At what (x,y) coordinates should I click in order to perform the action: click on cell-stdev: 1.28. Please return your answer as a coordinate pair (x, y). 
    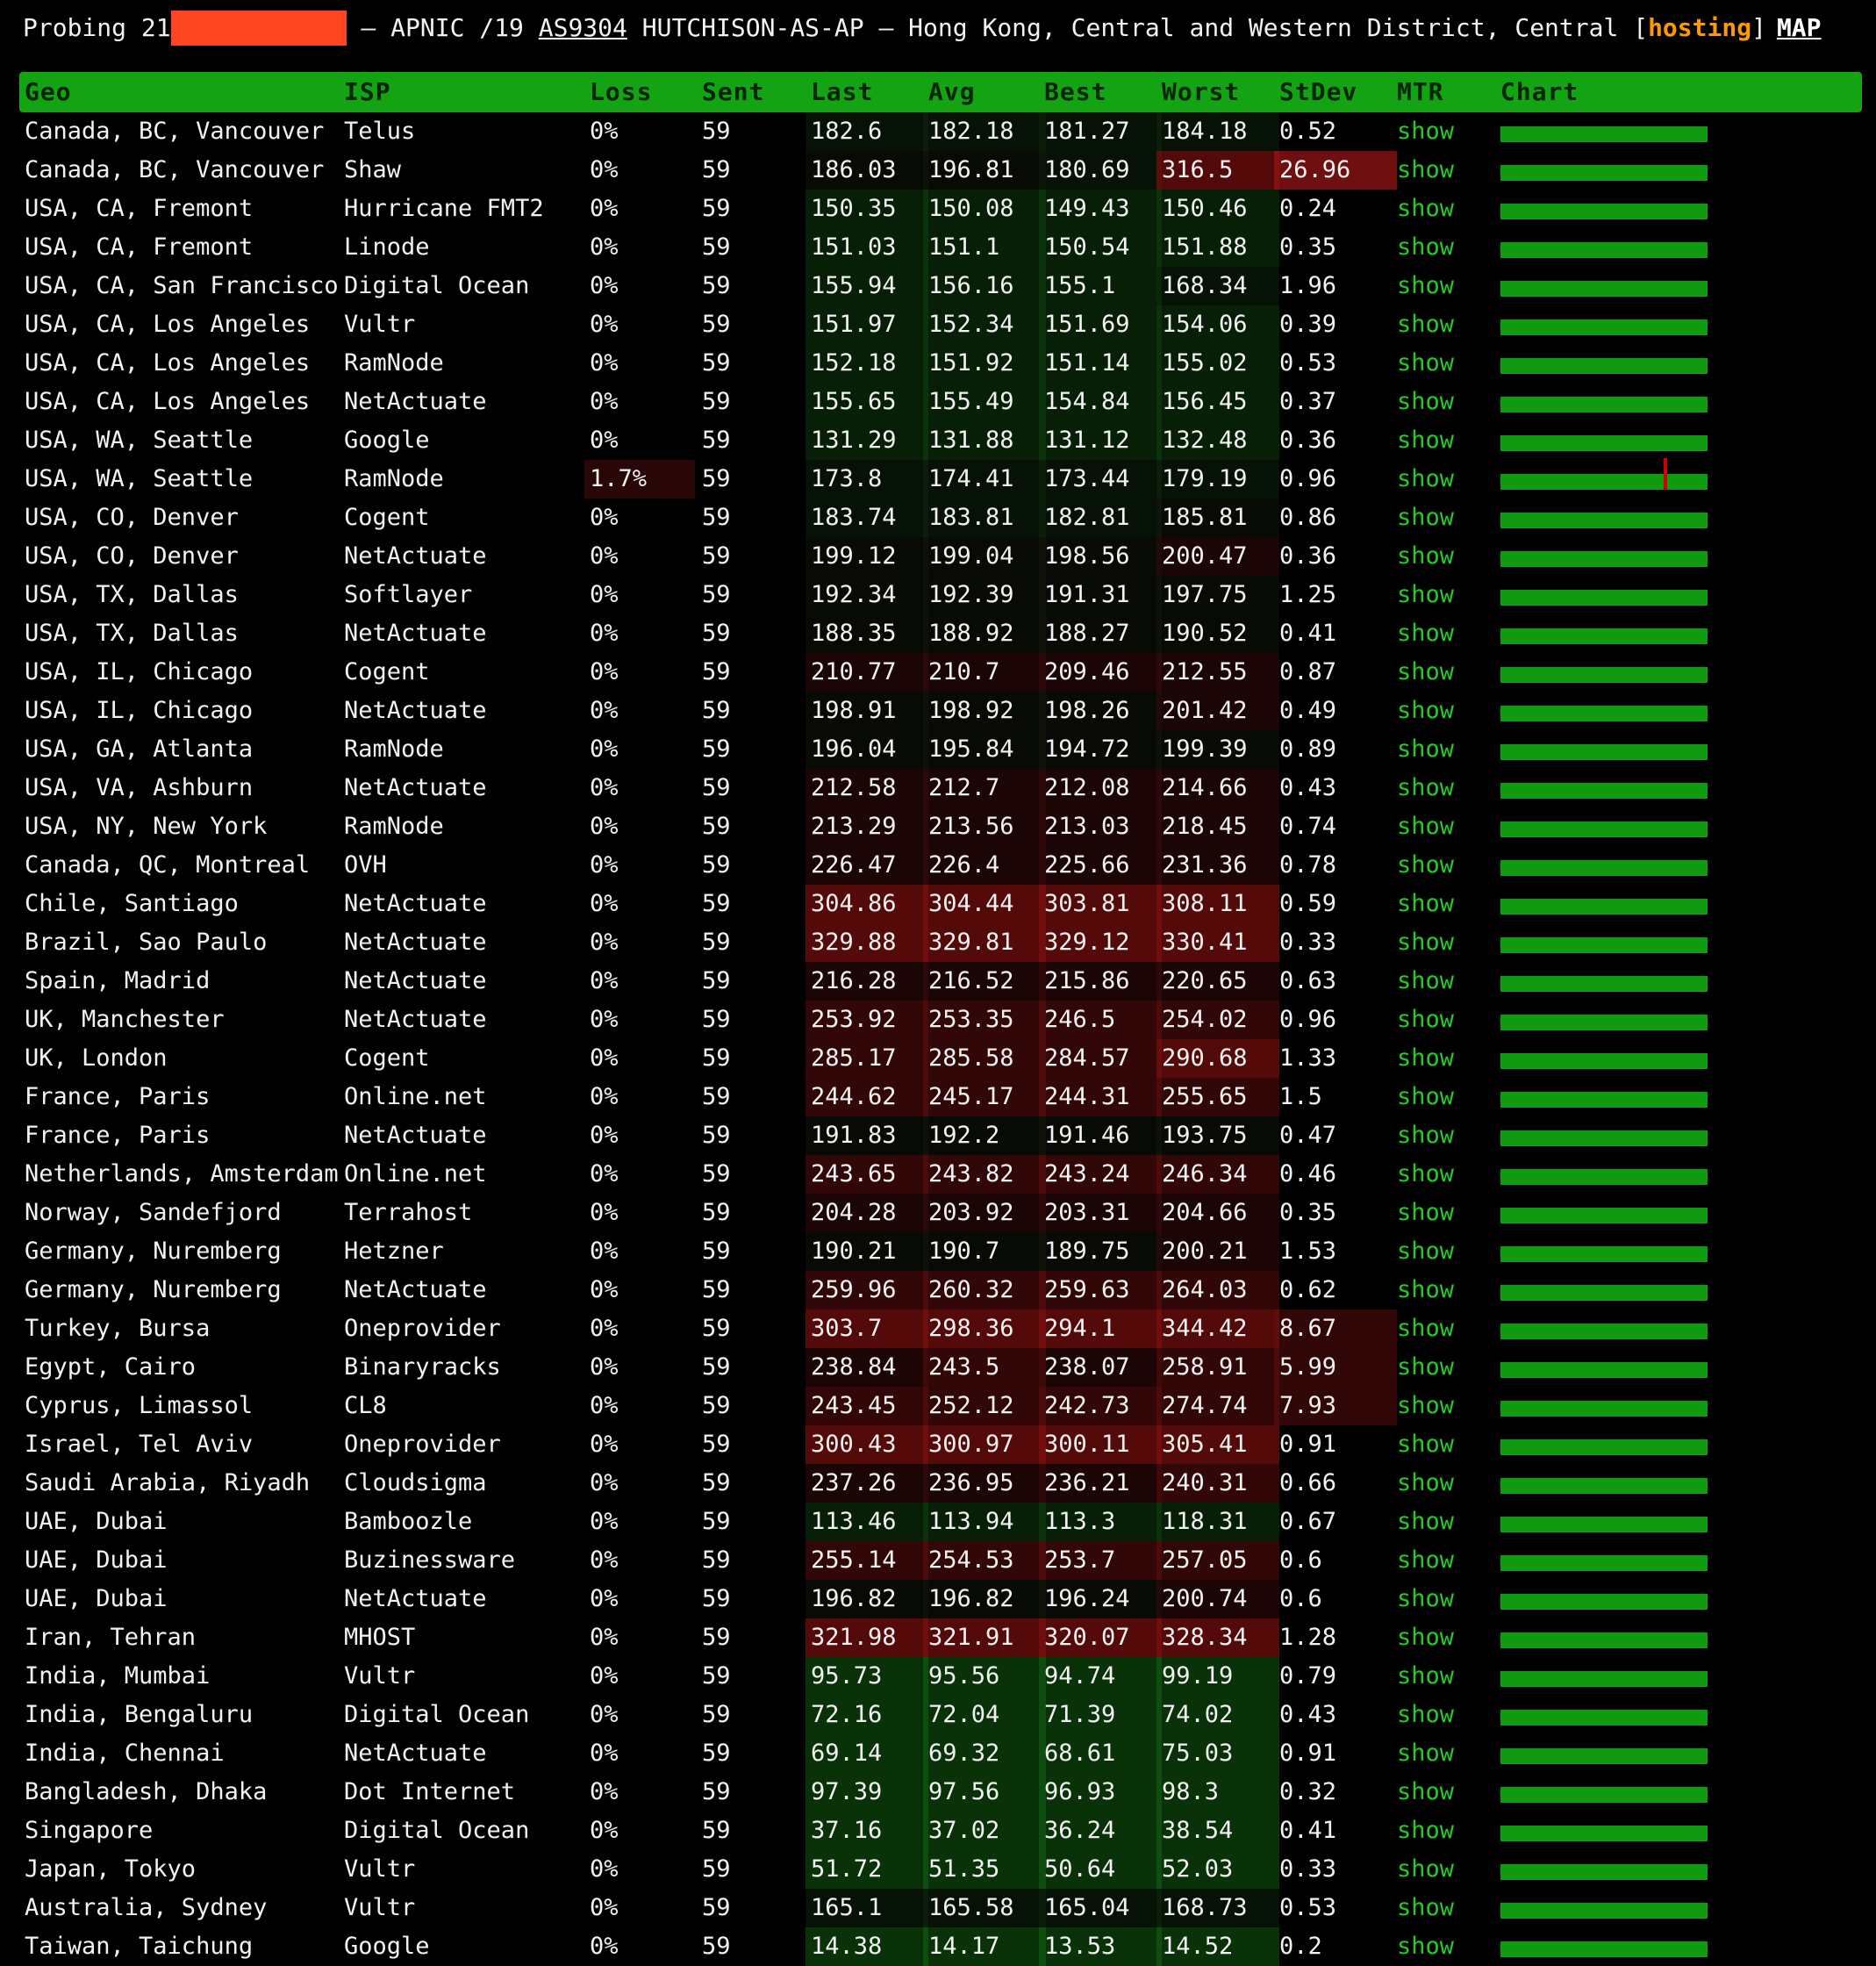
    Looking at the image, I should click on (1308, 1637).